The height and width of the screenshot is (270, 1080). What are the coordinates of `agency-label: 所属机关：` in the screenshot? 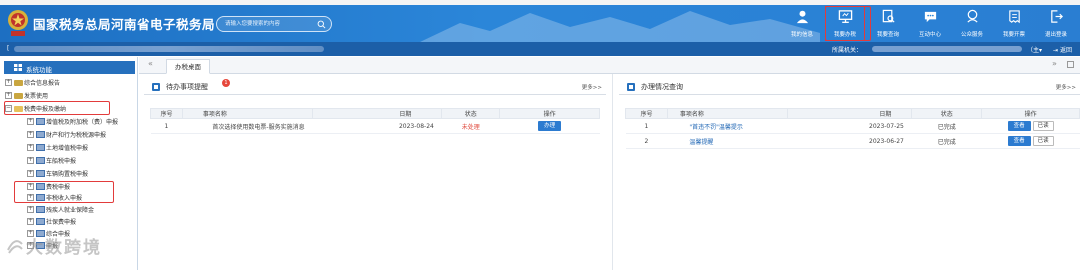 It's located at (847, 50).